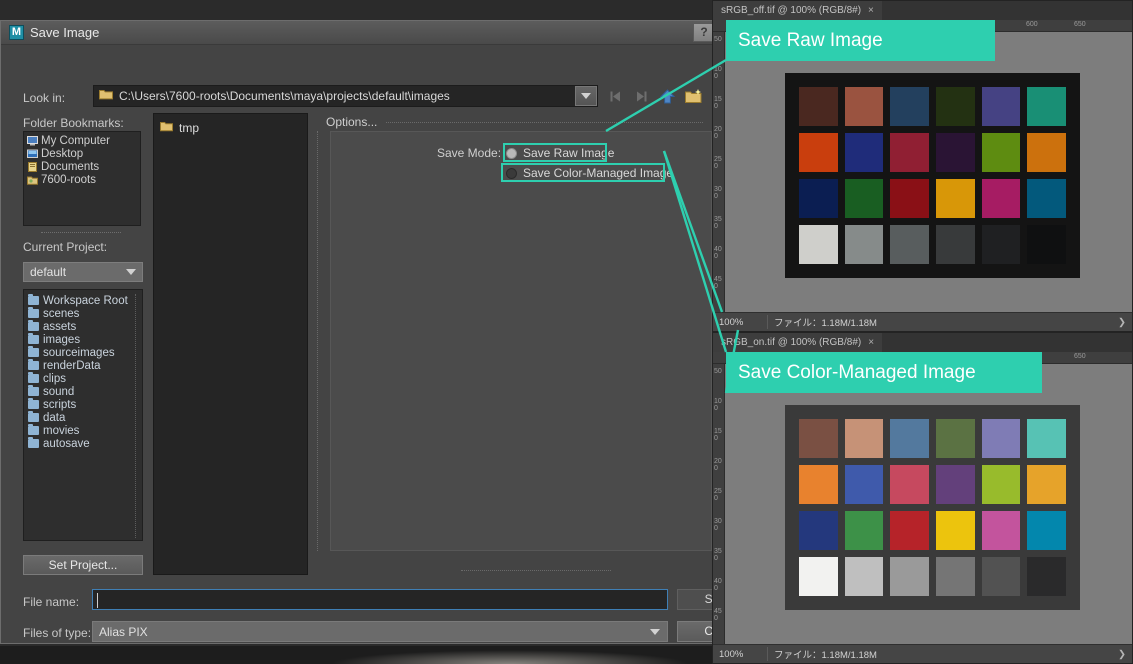 This screenshot has width=1133, height=664. Describe the element at coordinates (233, 128) in the screenshot. I see `list-item: tmp` at that location.